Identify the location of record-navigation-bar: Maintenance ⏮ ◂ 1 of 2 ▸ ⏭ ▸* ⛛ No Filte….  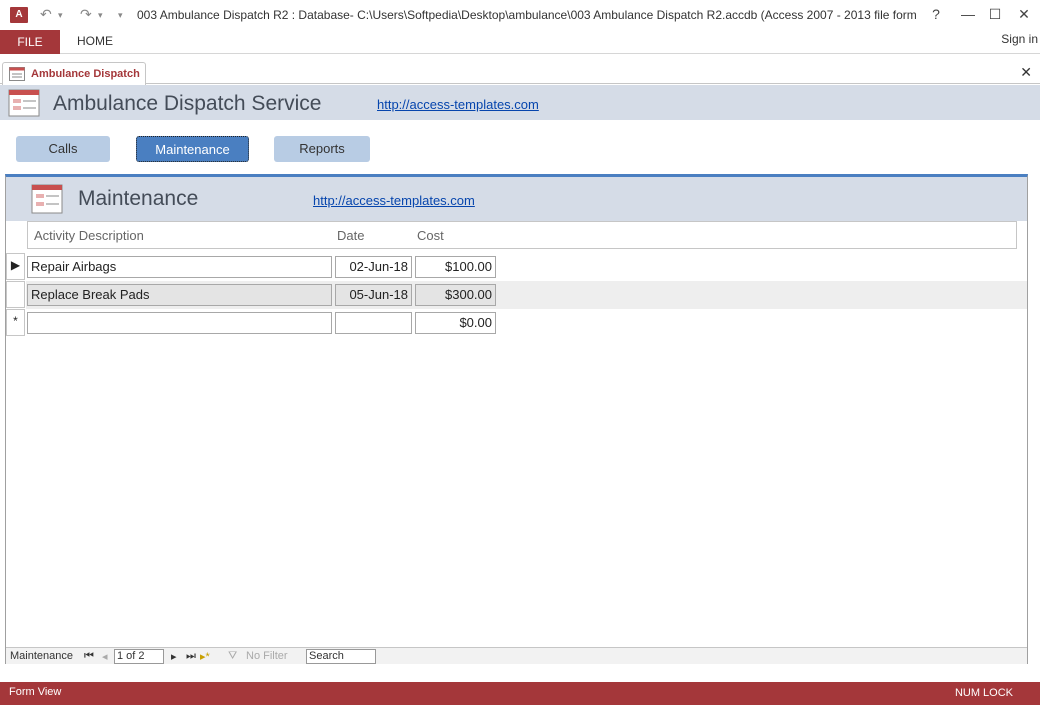
(516, 655).